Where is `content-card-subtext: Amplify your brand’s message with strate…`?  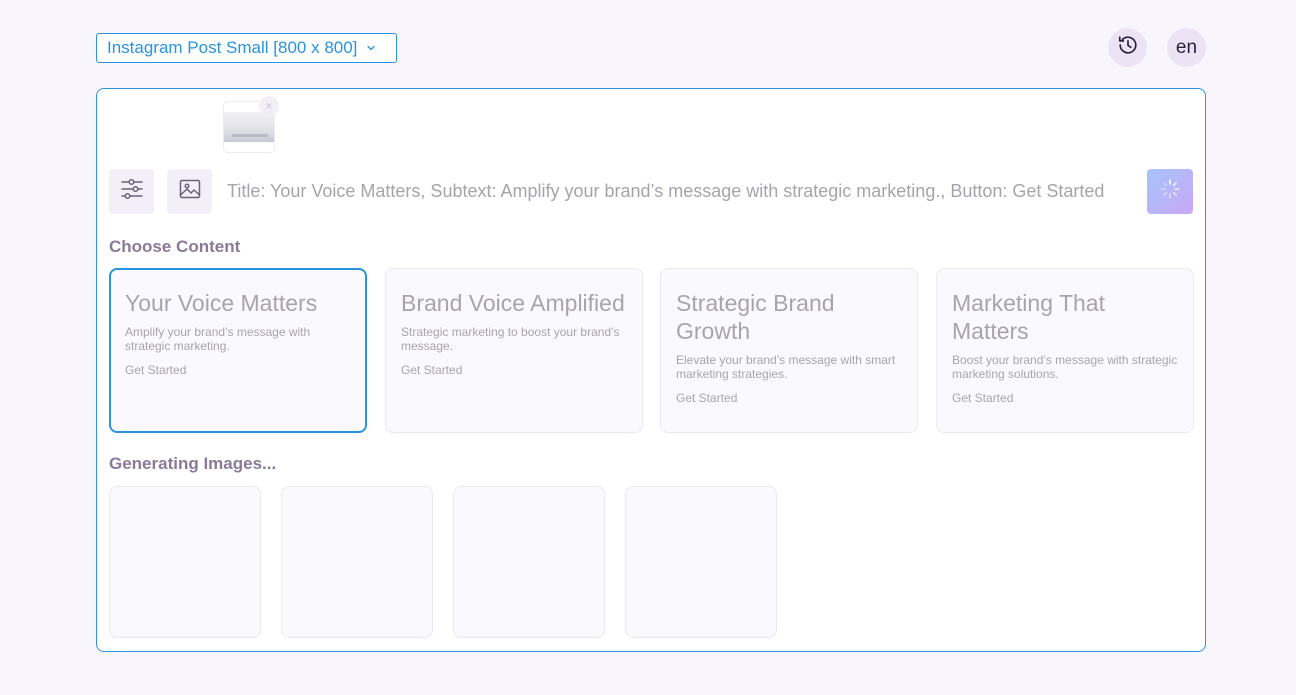
content-card-subtext: Amplify your brand’s message with strate… is located at coordinates (218, 339).